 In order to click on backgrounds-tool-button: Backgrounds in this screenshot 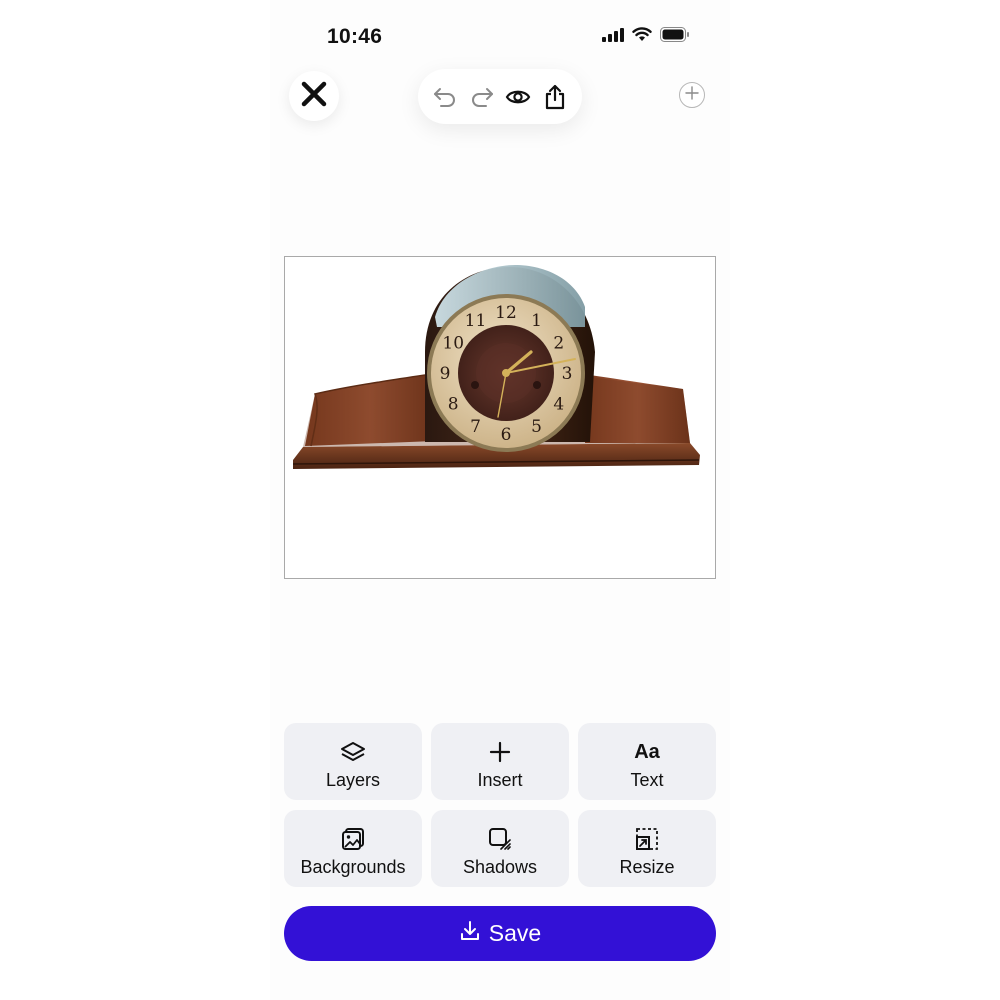, I will do `click(353, 848)`.